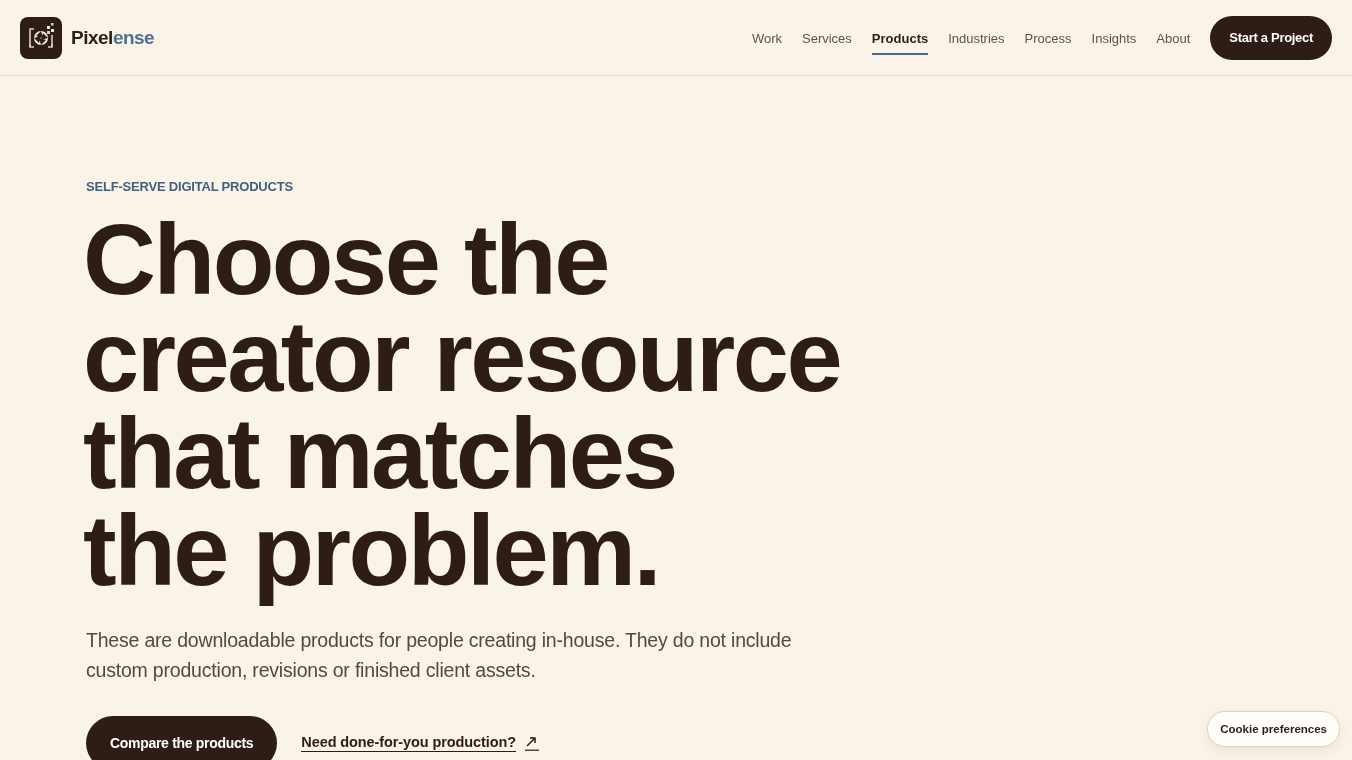  I want to click on cookie-preferences-button: Cookie preferences, so click(1273, 729).